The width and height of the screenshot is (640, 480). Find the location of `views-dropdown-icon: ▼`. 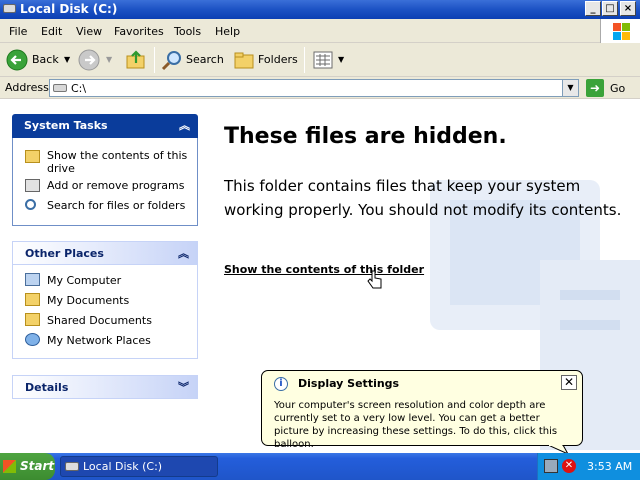

views-dropdown-icon: ▼ is located at coordinates (341, 60).